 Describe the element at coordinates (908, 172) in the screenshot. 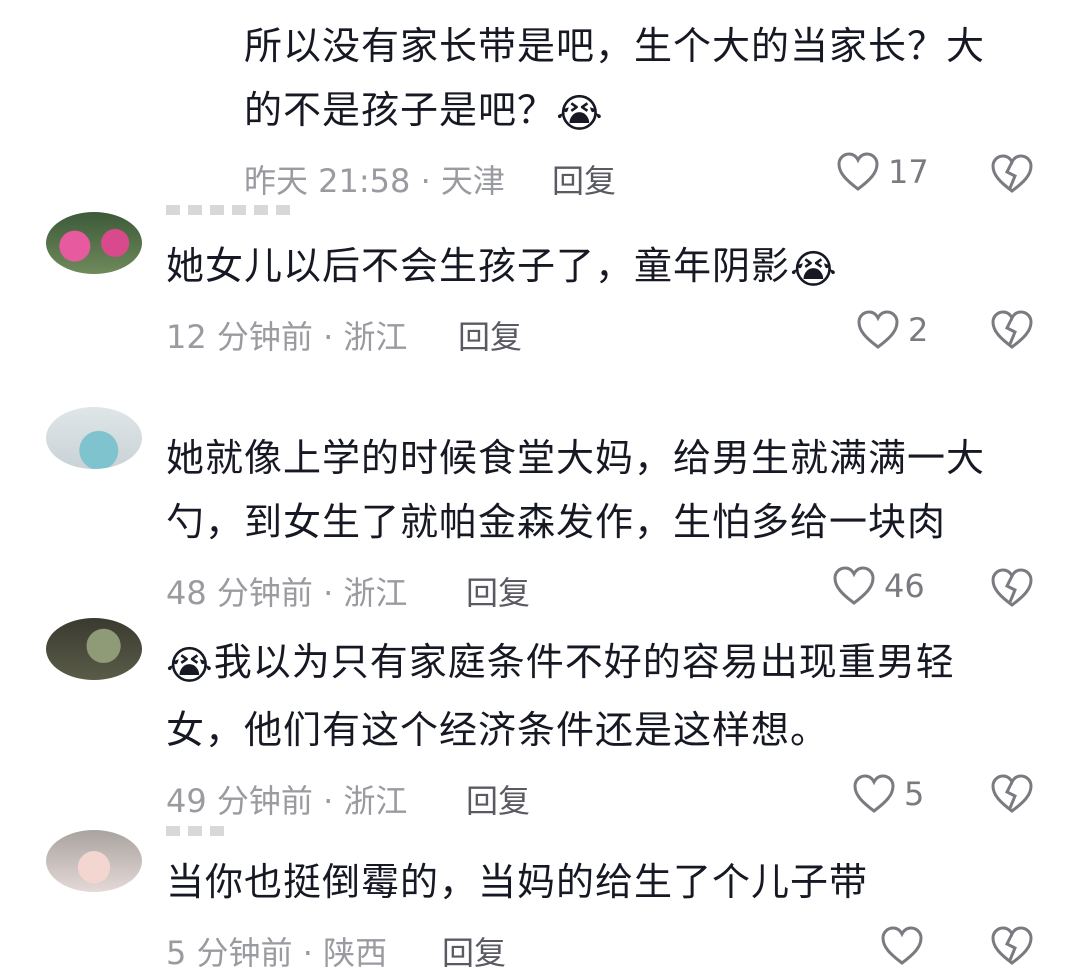

I see `like-count: 17` at that location.